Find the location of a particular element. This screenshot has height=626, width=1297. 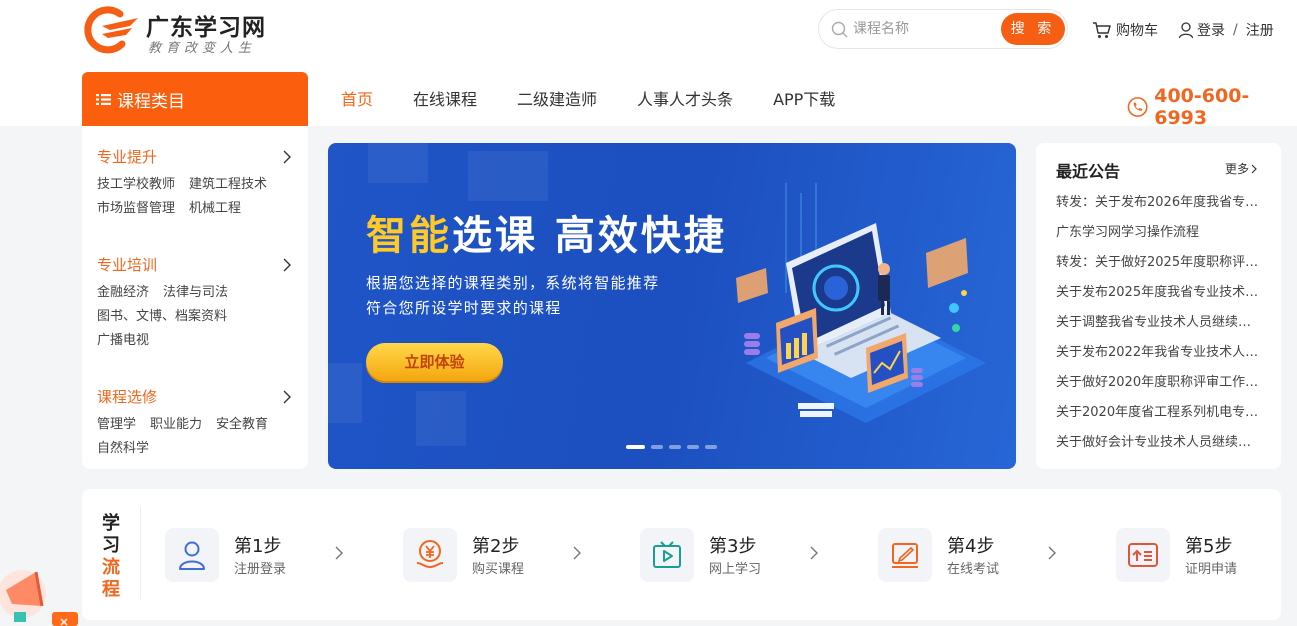

category-link: 市场监督管理 is located at coordinates (136, 209).